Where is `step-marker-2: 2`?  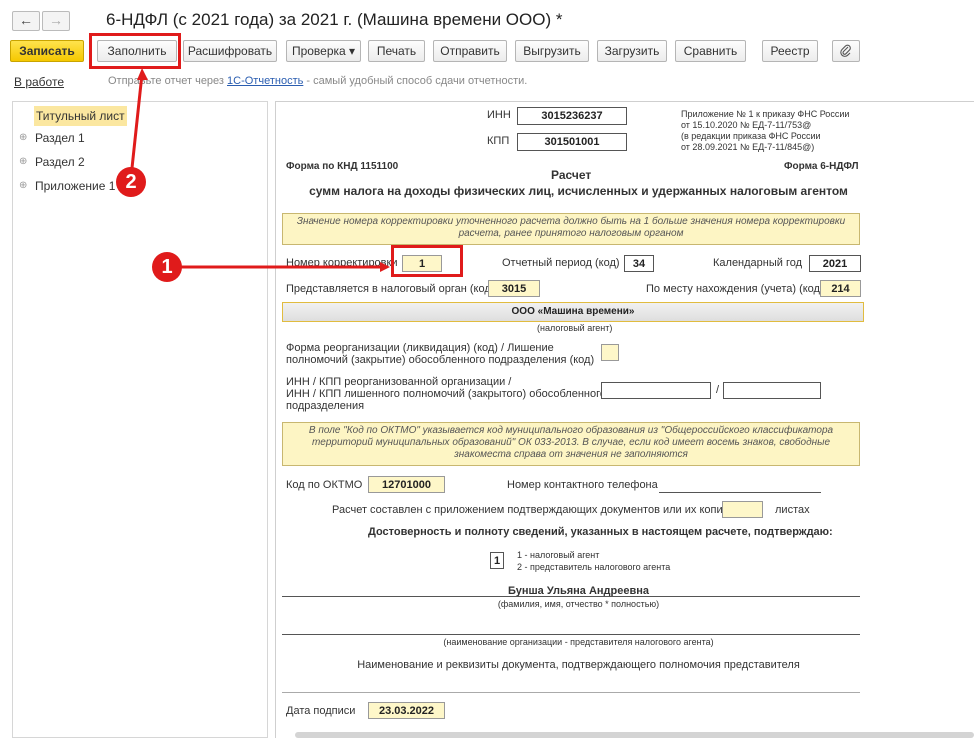
step-marker-2: 2 is located at coordinates (131, 182).